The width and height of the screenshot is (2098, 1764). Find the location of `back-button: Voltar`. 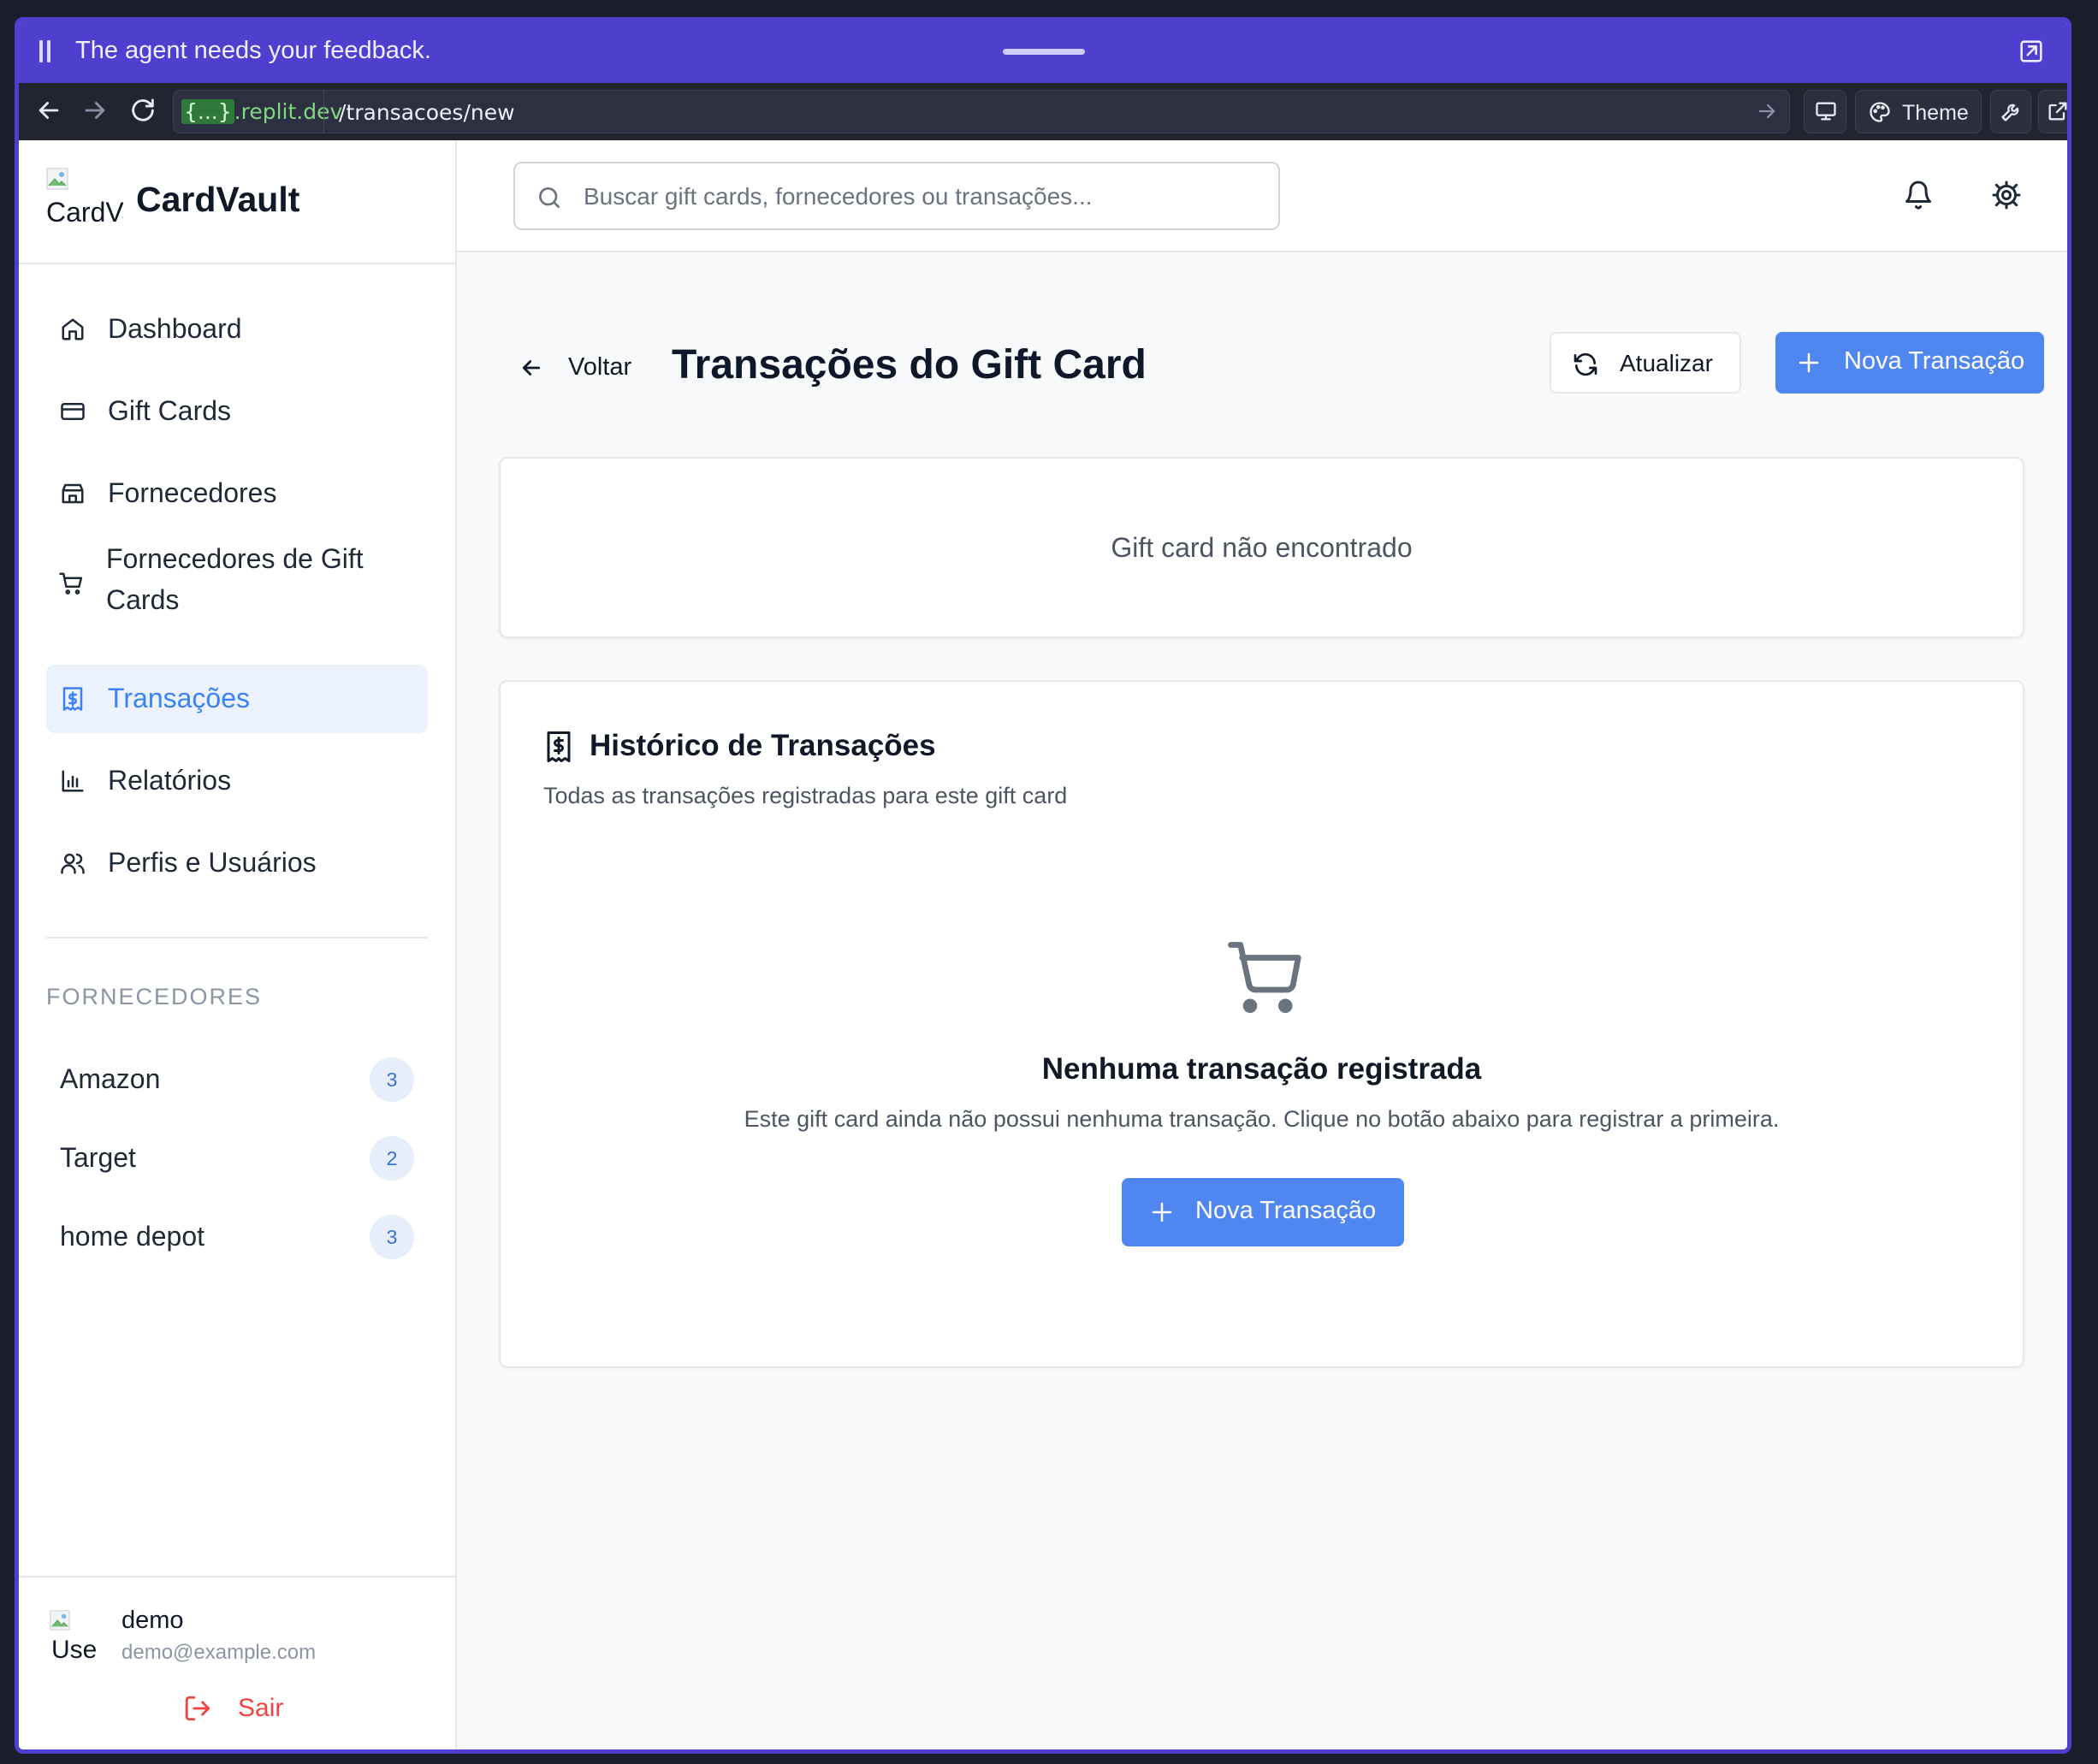

back-button: Voltar is located at coordinates (587, 367).